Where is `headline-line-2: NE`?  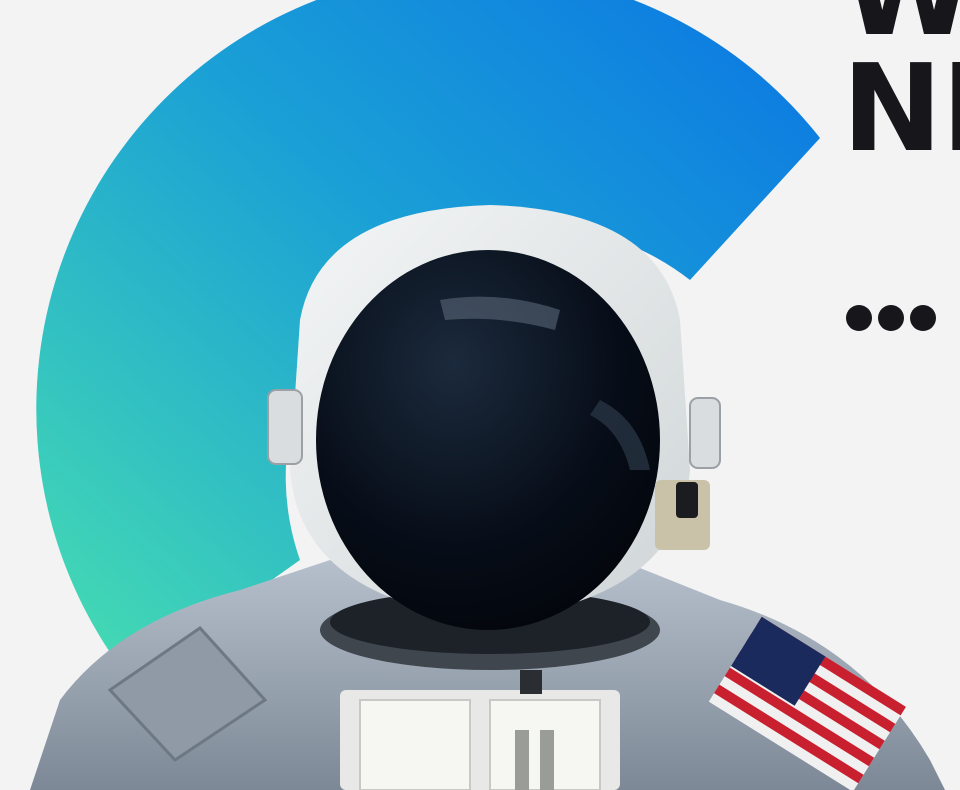
headline-line-2: NE is located at coordinates (901, 109).